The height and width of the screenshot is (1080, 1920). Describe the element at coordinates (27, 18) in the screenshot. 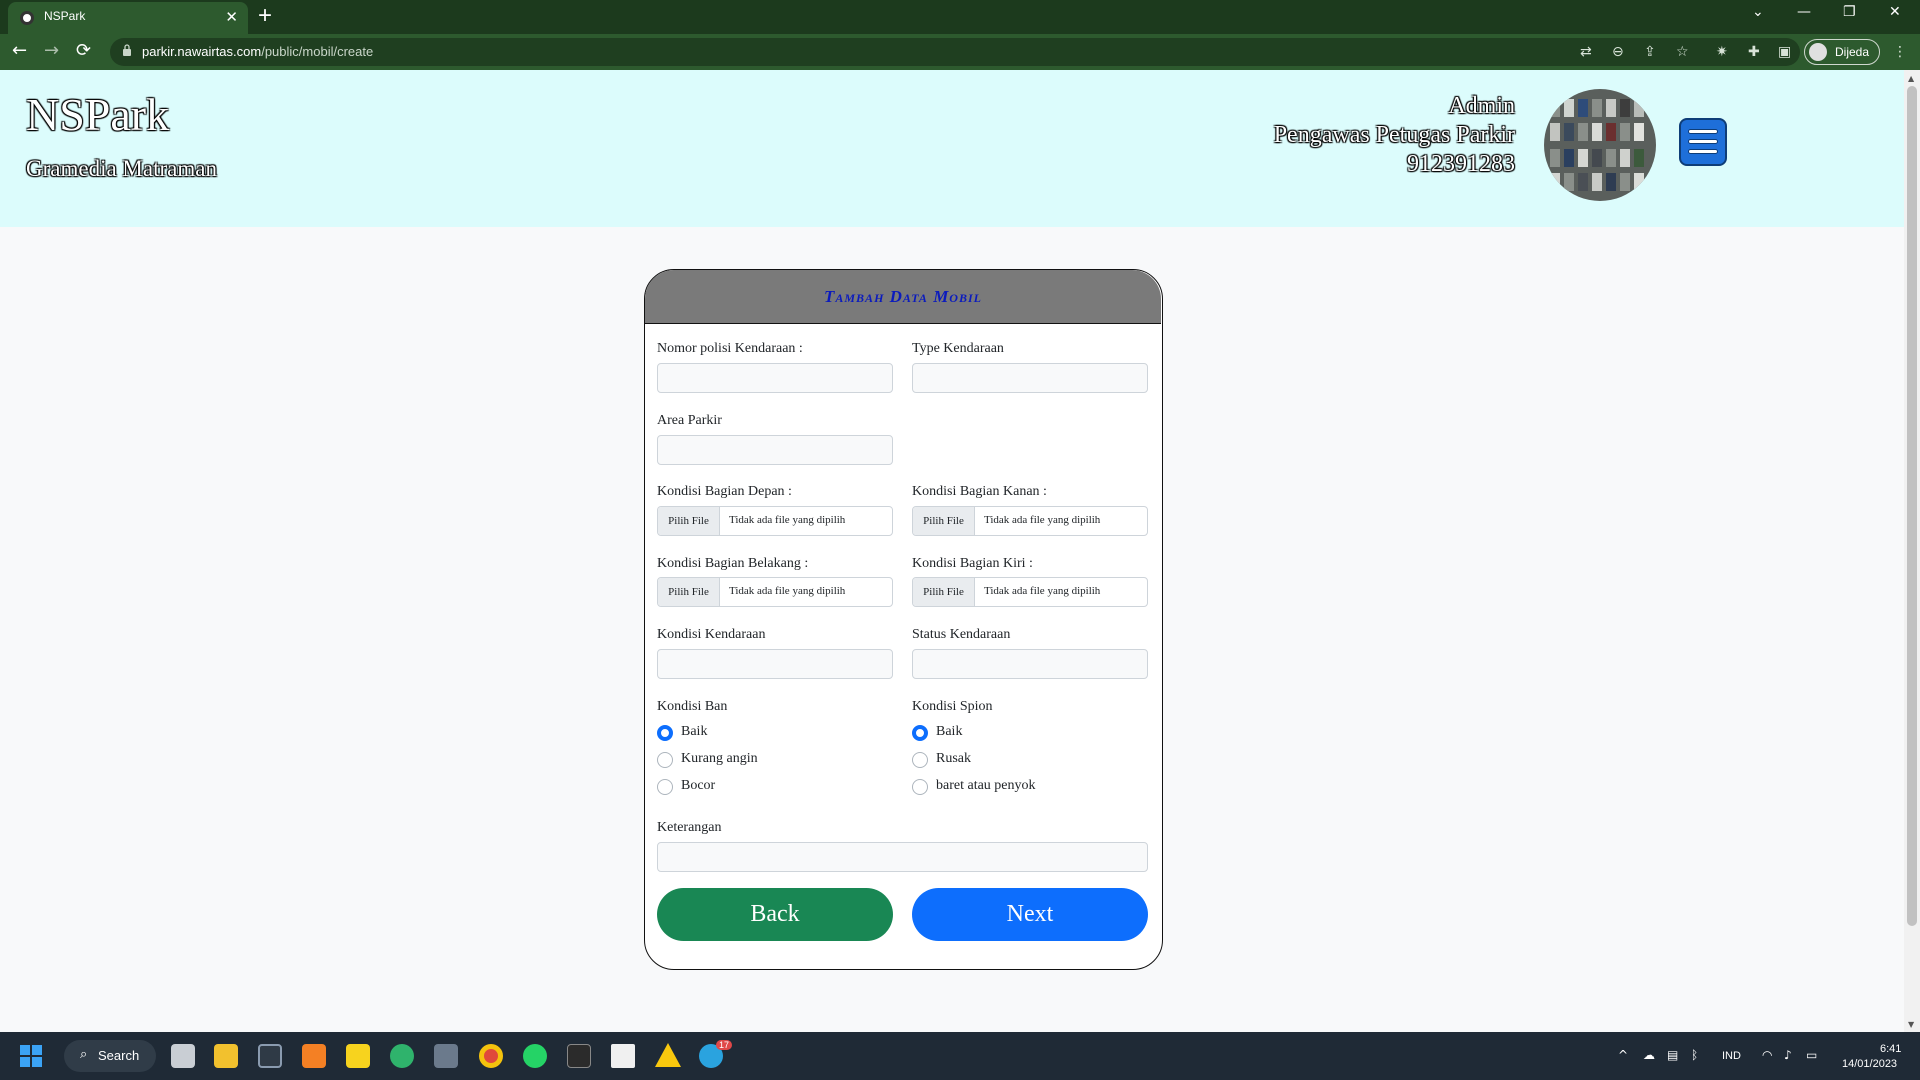

I see `site-favicon-icon` at that location.